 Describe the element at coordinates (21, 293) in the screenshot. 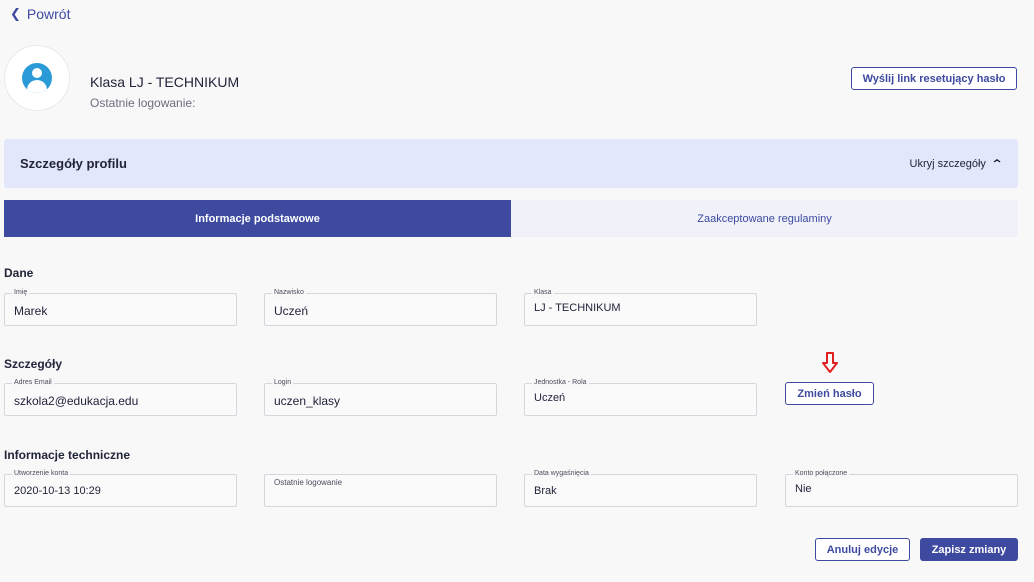

I see `first-name-label: Imię` at that location.